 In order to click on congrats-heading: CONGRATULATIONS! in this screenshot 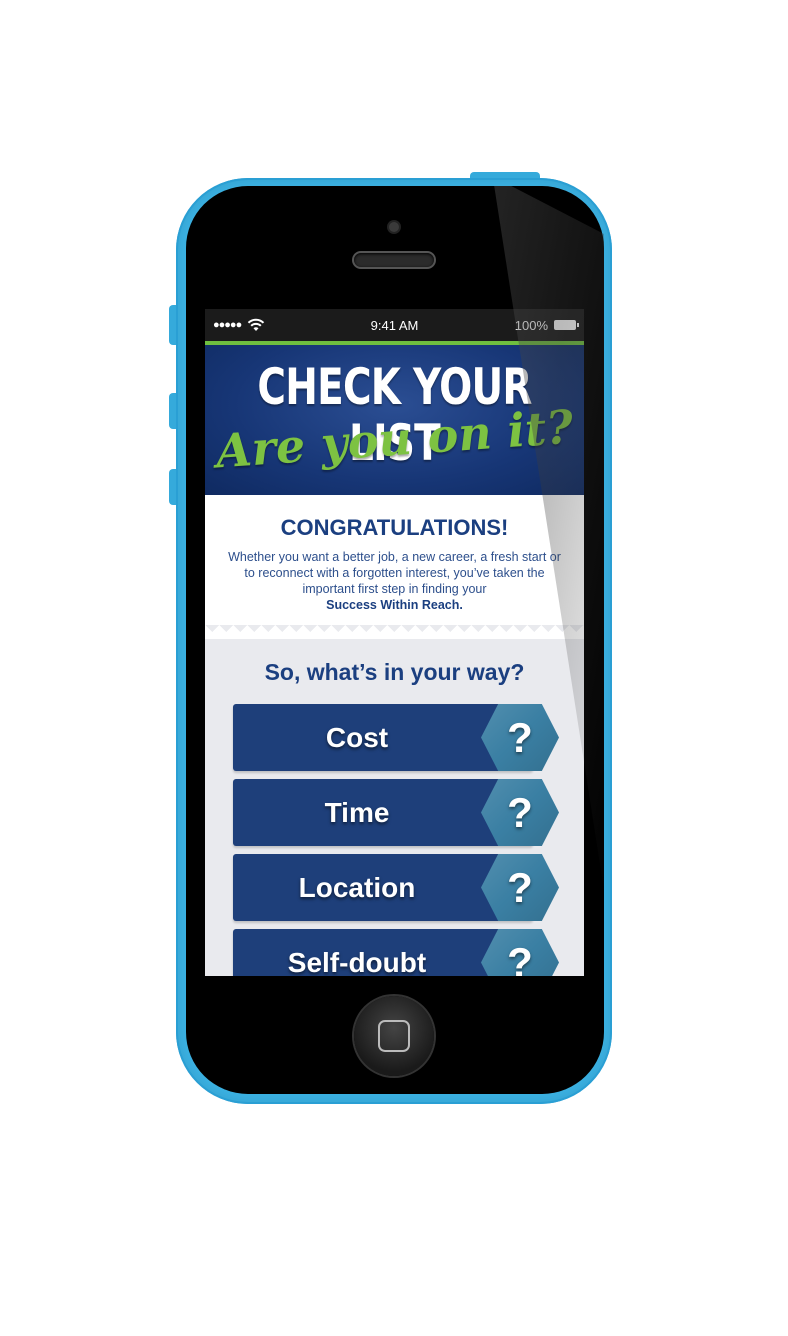, I will do `click(394, 527)`.